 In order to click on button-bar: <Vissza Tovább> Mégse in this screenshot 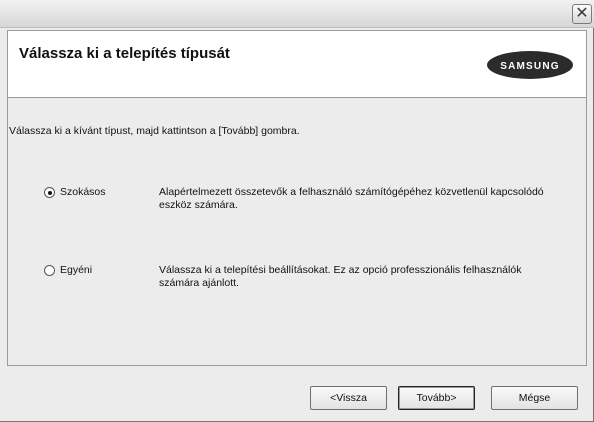, I will do `click(296, 393)`.